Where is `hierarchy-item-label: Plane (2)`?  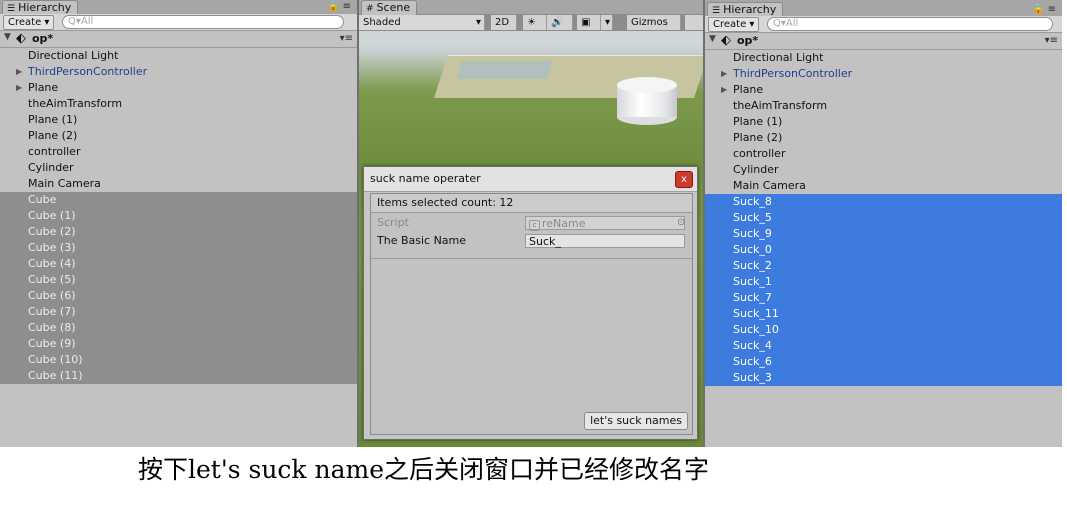 hierarchy-item-label: Plane (2) is located at coordinates (53, 135).